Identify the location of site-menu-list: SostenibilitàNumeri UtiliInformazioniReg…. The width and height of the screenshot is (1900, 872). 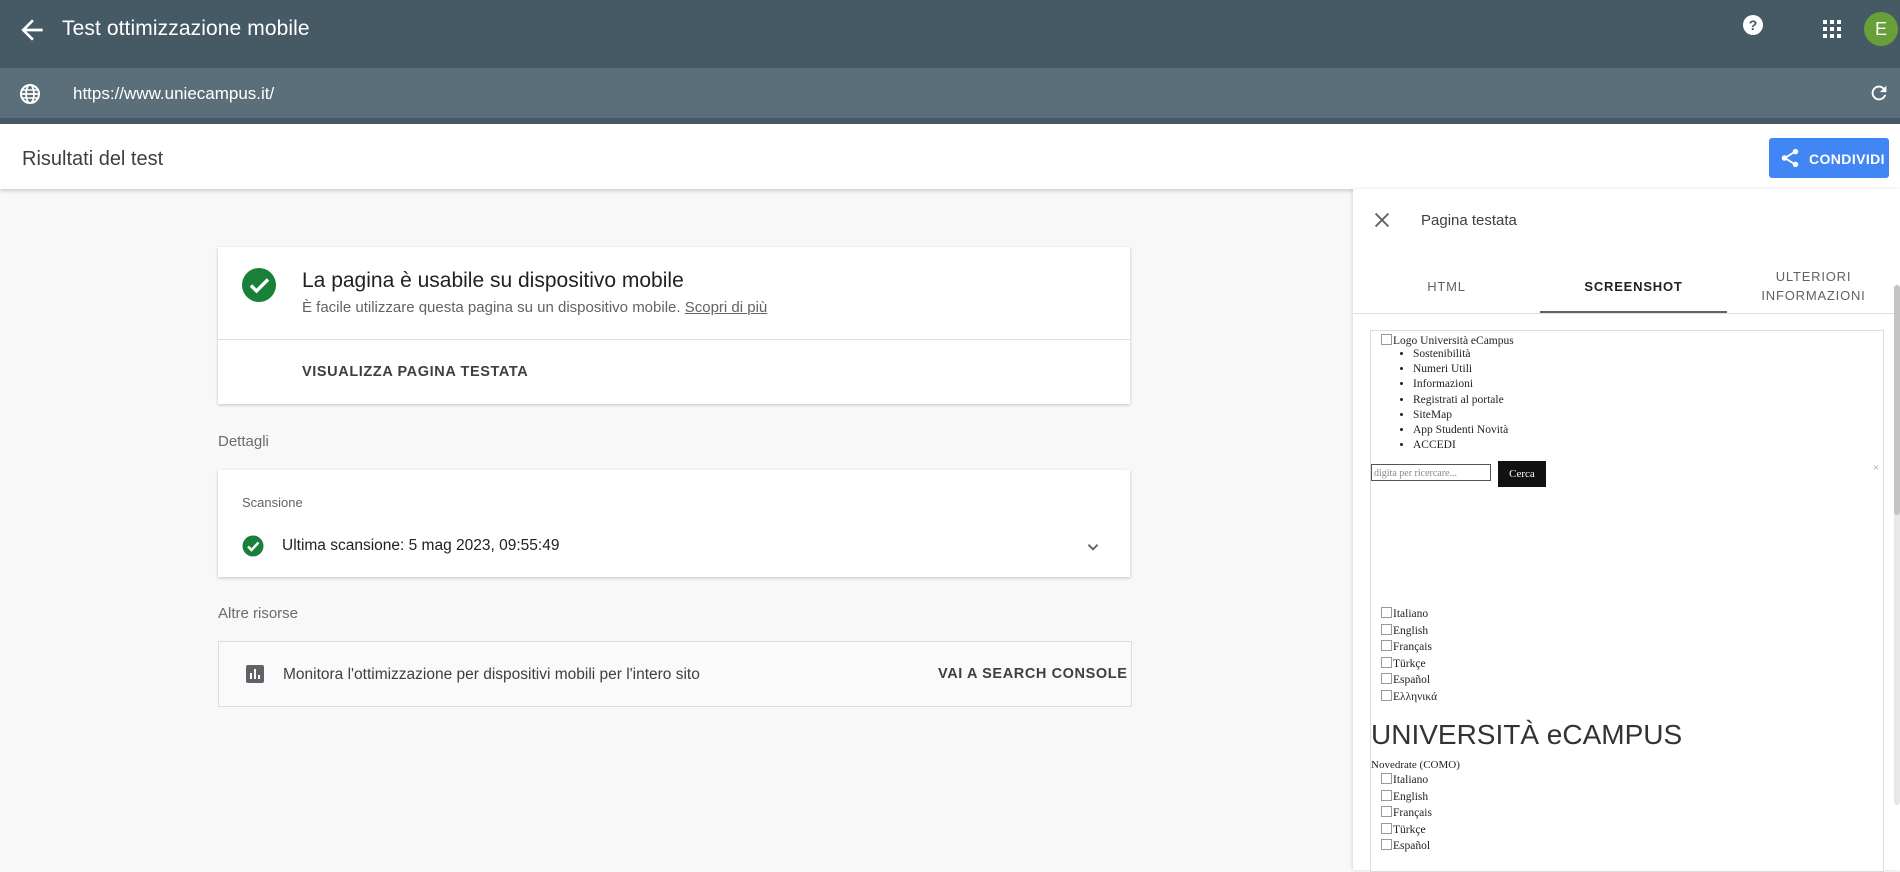
(1439, 400).